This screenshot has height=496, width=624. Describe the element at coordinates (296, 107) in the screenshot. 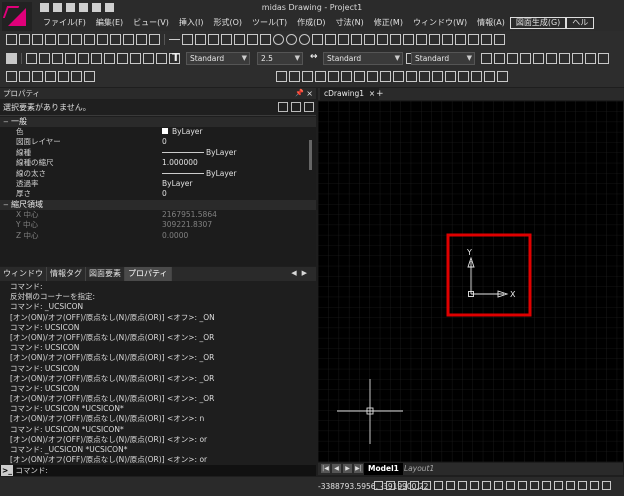

I see `select-objects-icon` at that location.